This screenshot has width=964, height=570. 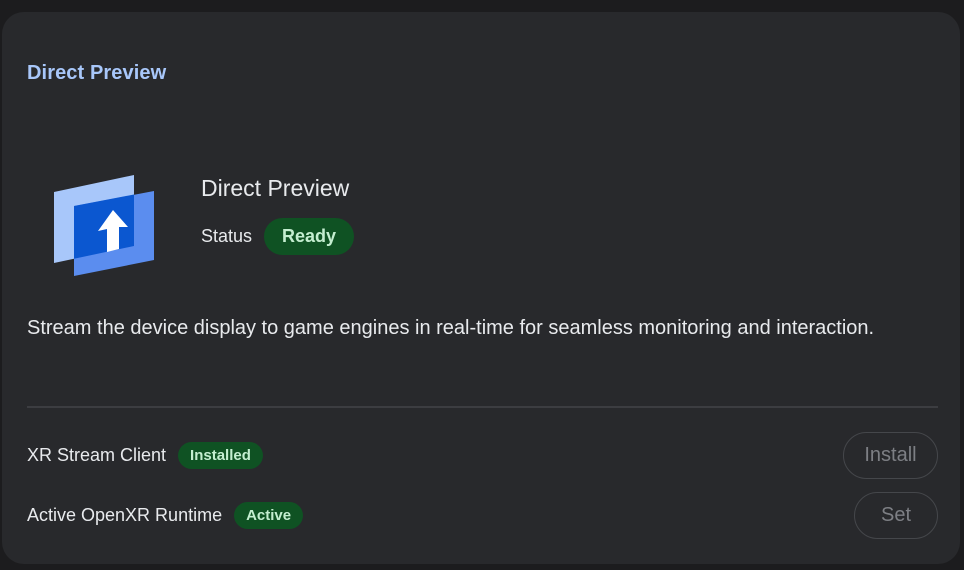 I want to click on app-name: Direct Preview, so click(x=275, y=188).